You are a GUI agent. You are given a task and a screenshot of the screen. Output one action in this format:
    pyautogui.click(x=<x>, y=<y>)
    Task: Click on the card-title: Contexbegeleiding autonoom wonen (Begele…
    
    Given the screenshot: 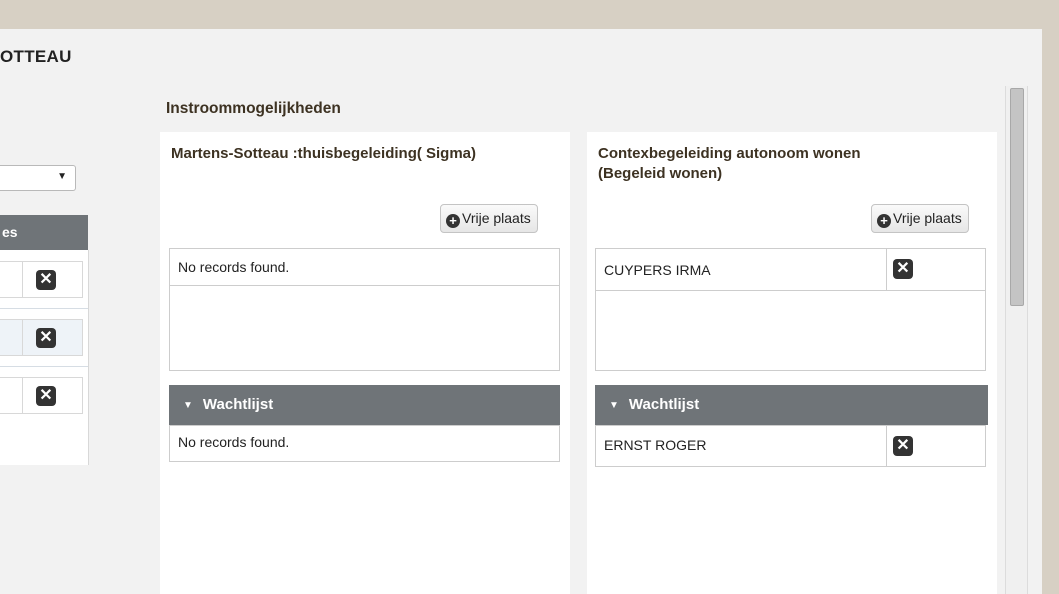 What is the action you would take?
    pyautogui.click(x=729, y=163)
    